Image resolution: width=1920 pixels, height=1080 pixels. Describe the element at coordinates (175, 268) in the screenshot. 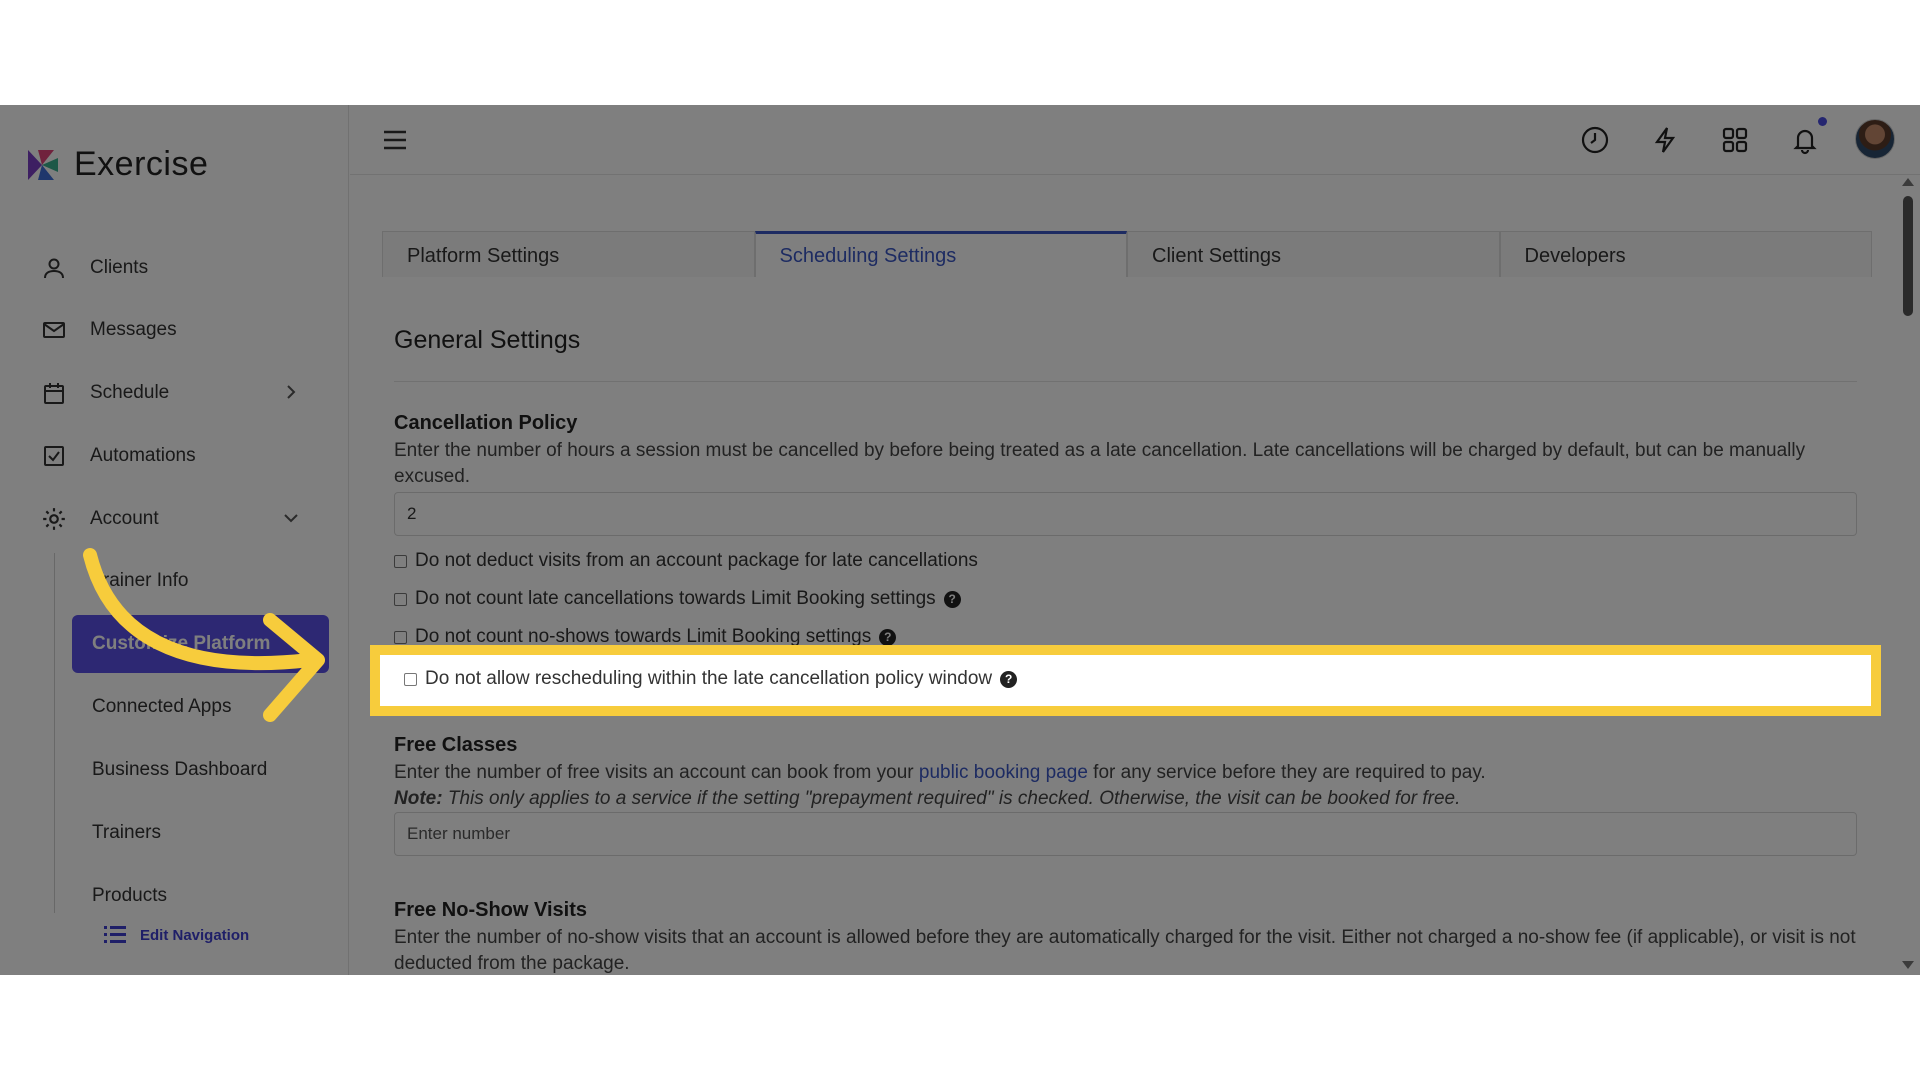

I see `sidebar-item-clients: Clients` at that location.